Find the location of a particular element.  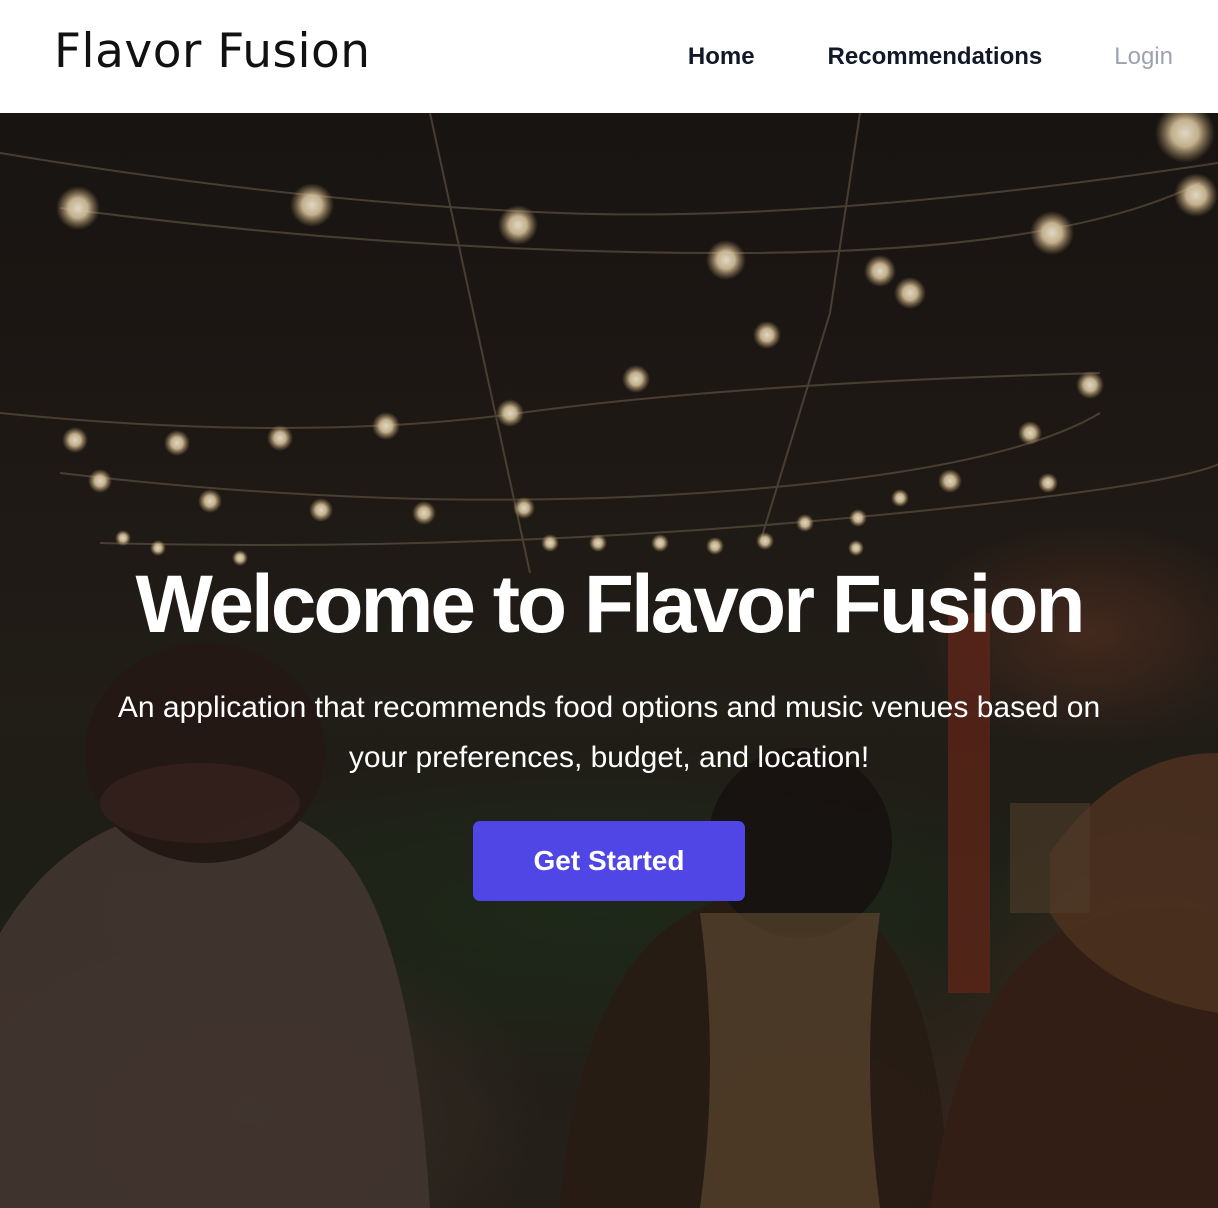

nav-links: Home Recommendations Login is located at coordinates (930, 57).